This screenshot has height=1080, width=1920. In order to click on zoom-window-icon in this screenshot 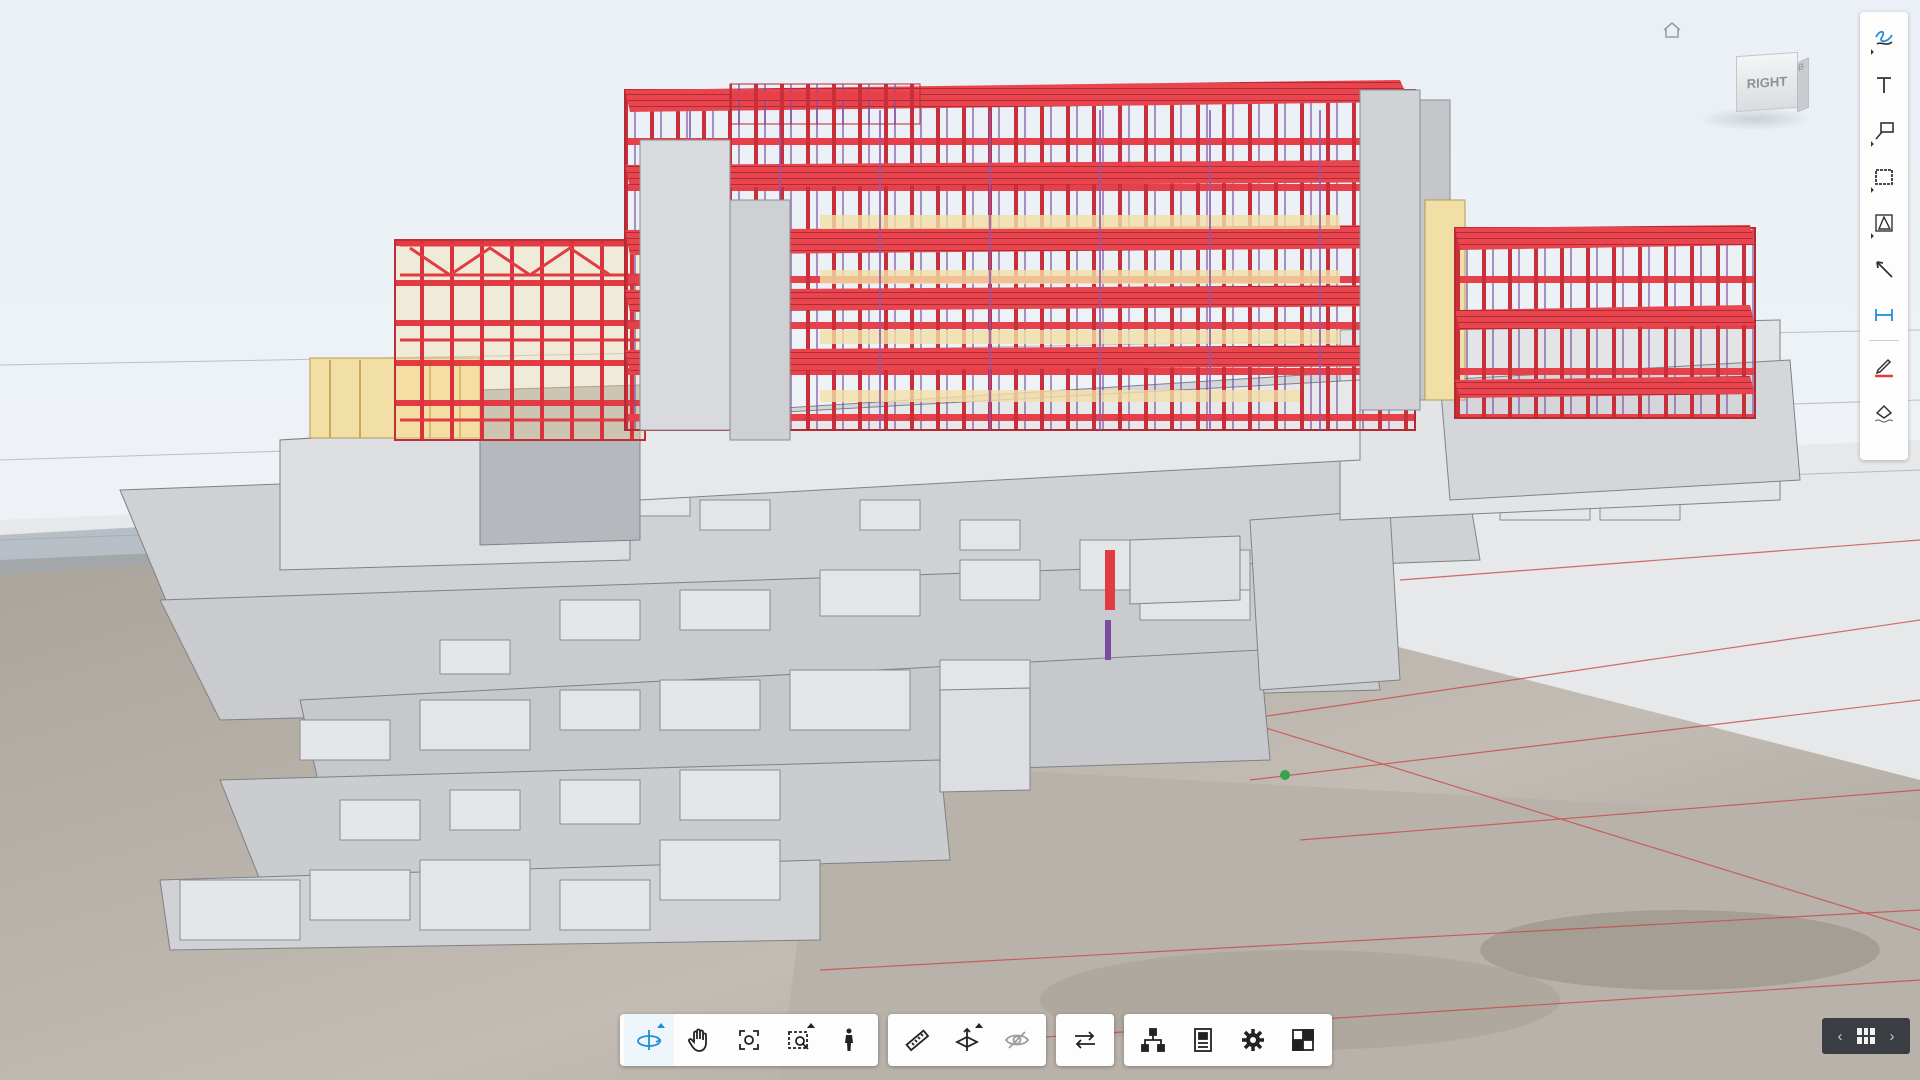, I will do `click(798, 1040)`.